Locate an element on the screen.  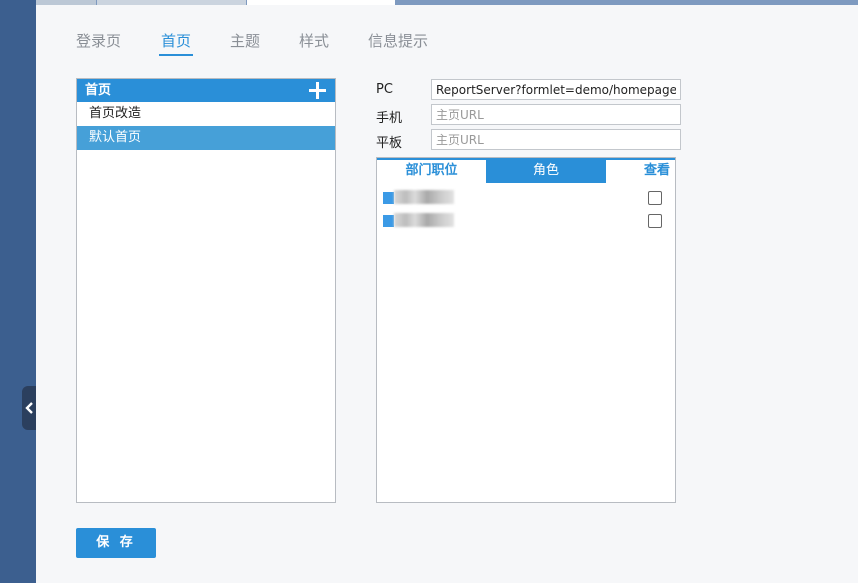
permission-tabs: 部门职位 角色 查看 is located at coordinates (526, 171).